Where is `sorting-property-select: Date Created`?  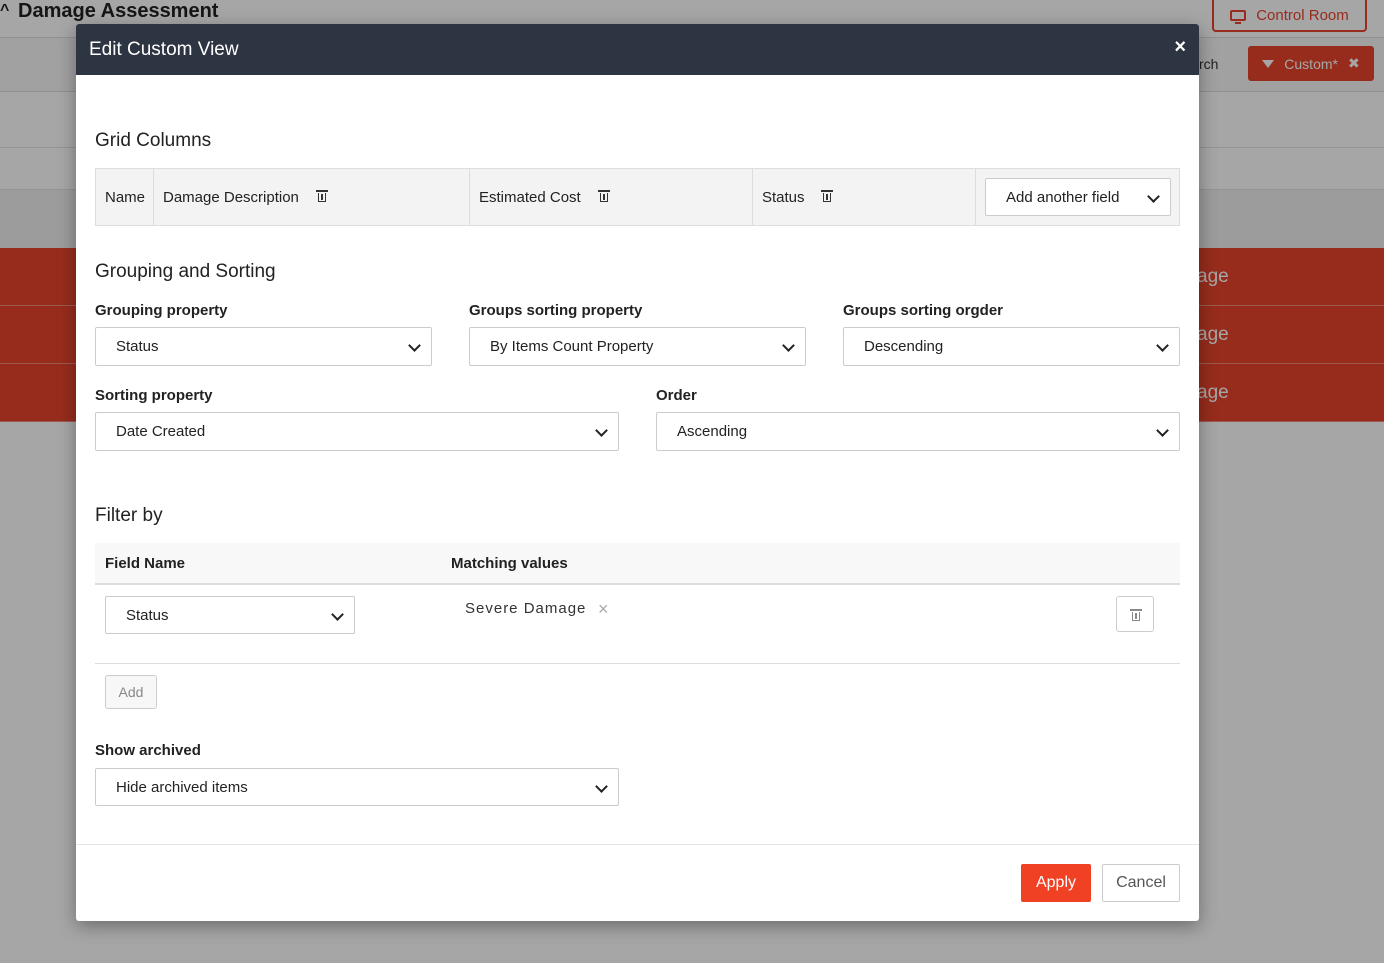 sorting-property-select: Date Created is located at coordinates (357, 431).